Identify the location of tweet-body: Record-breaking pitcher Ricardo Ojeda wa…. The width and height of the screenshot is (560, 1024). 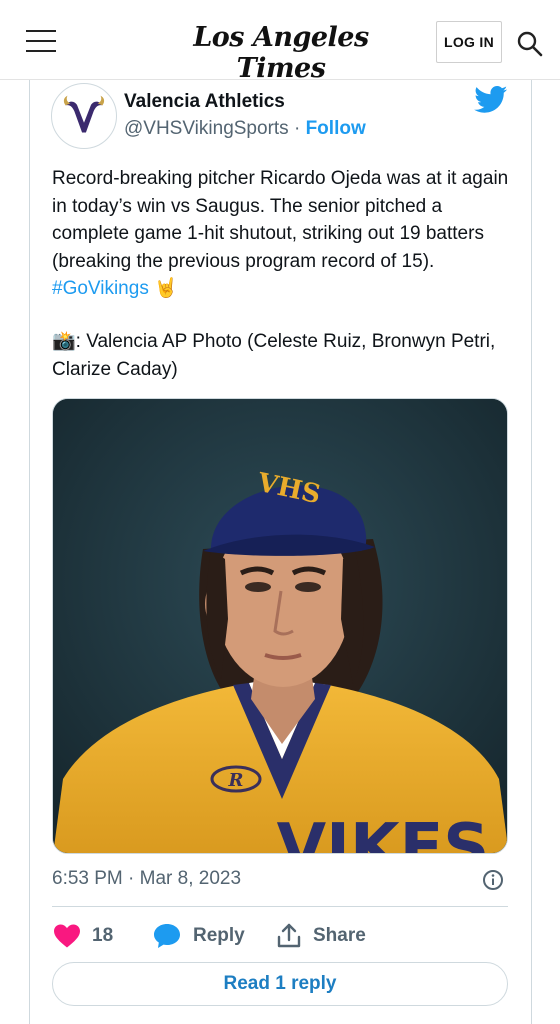
(280, 220).